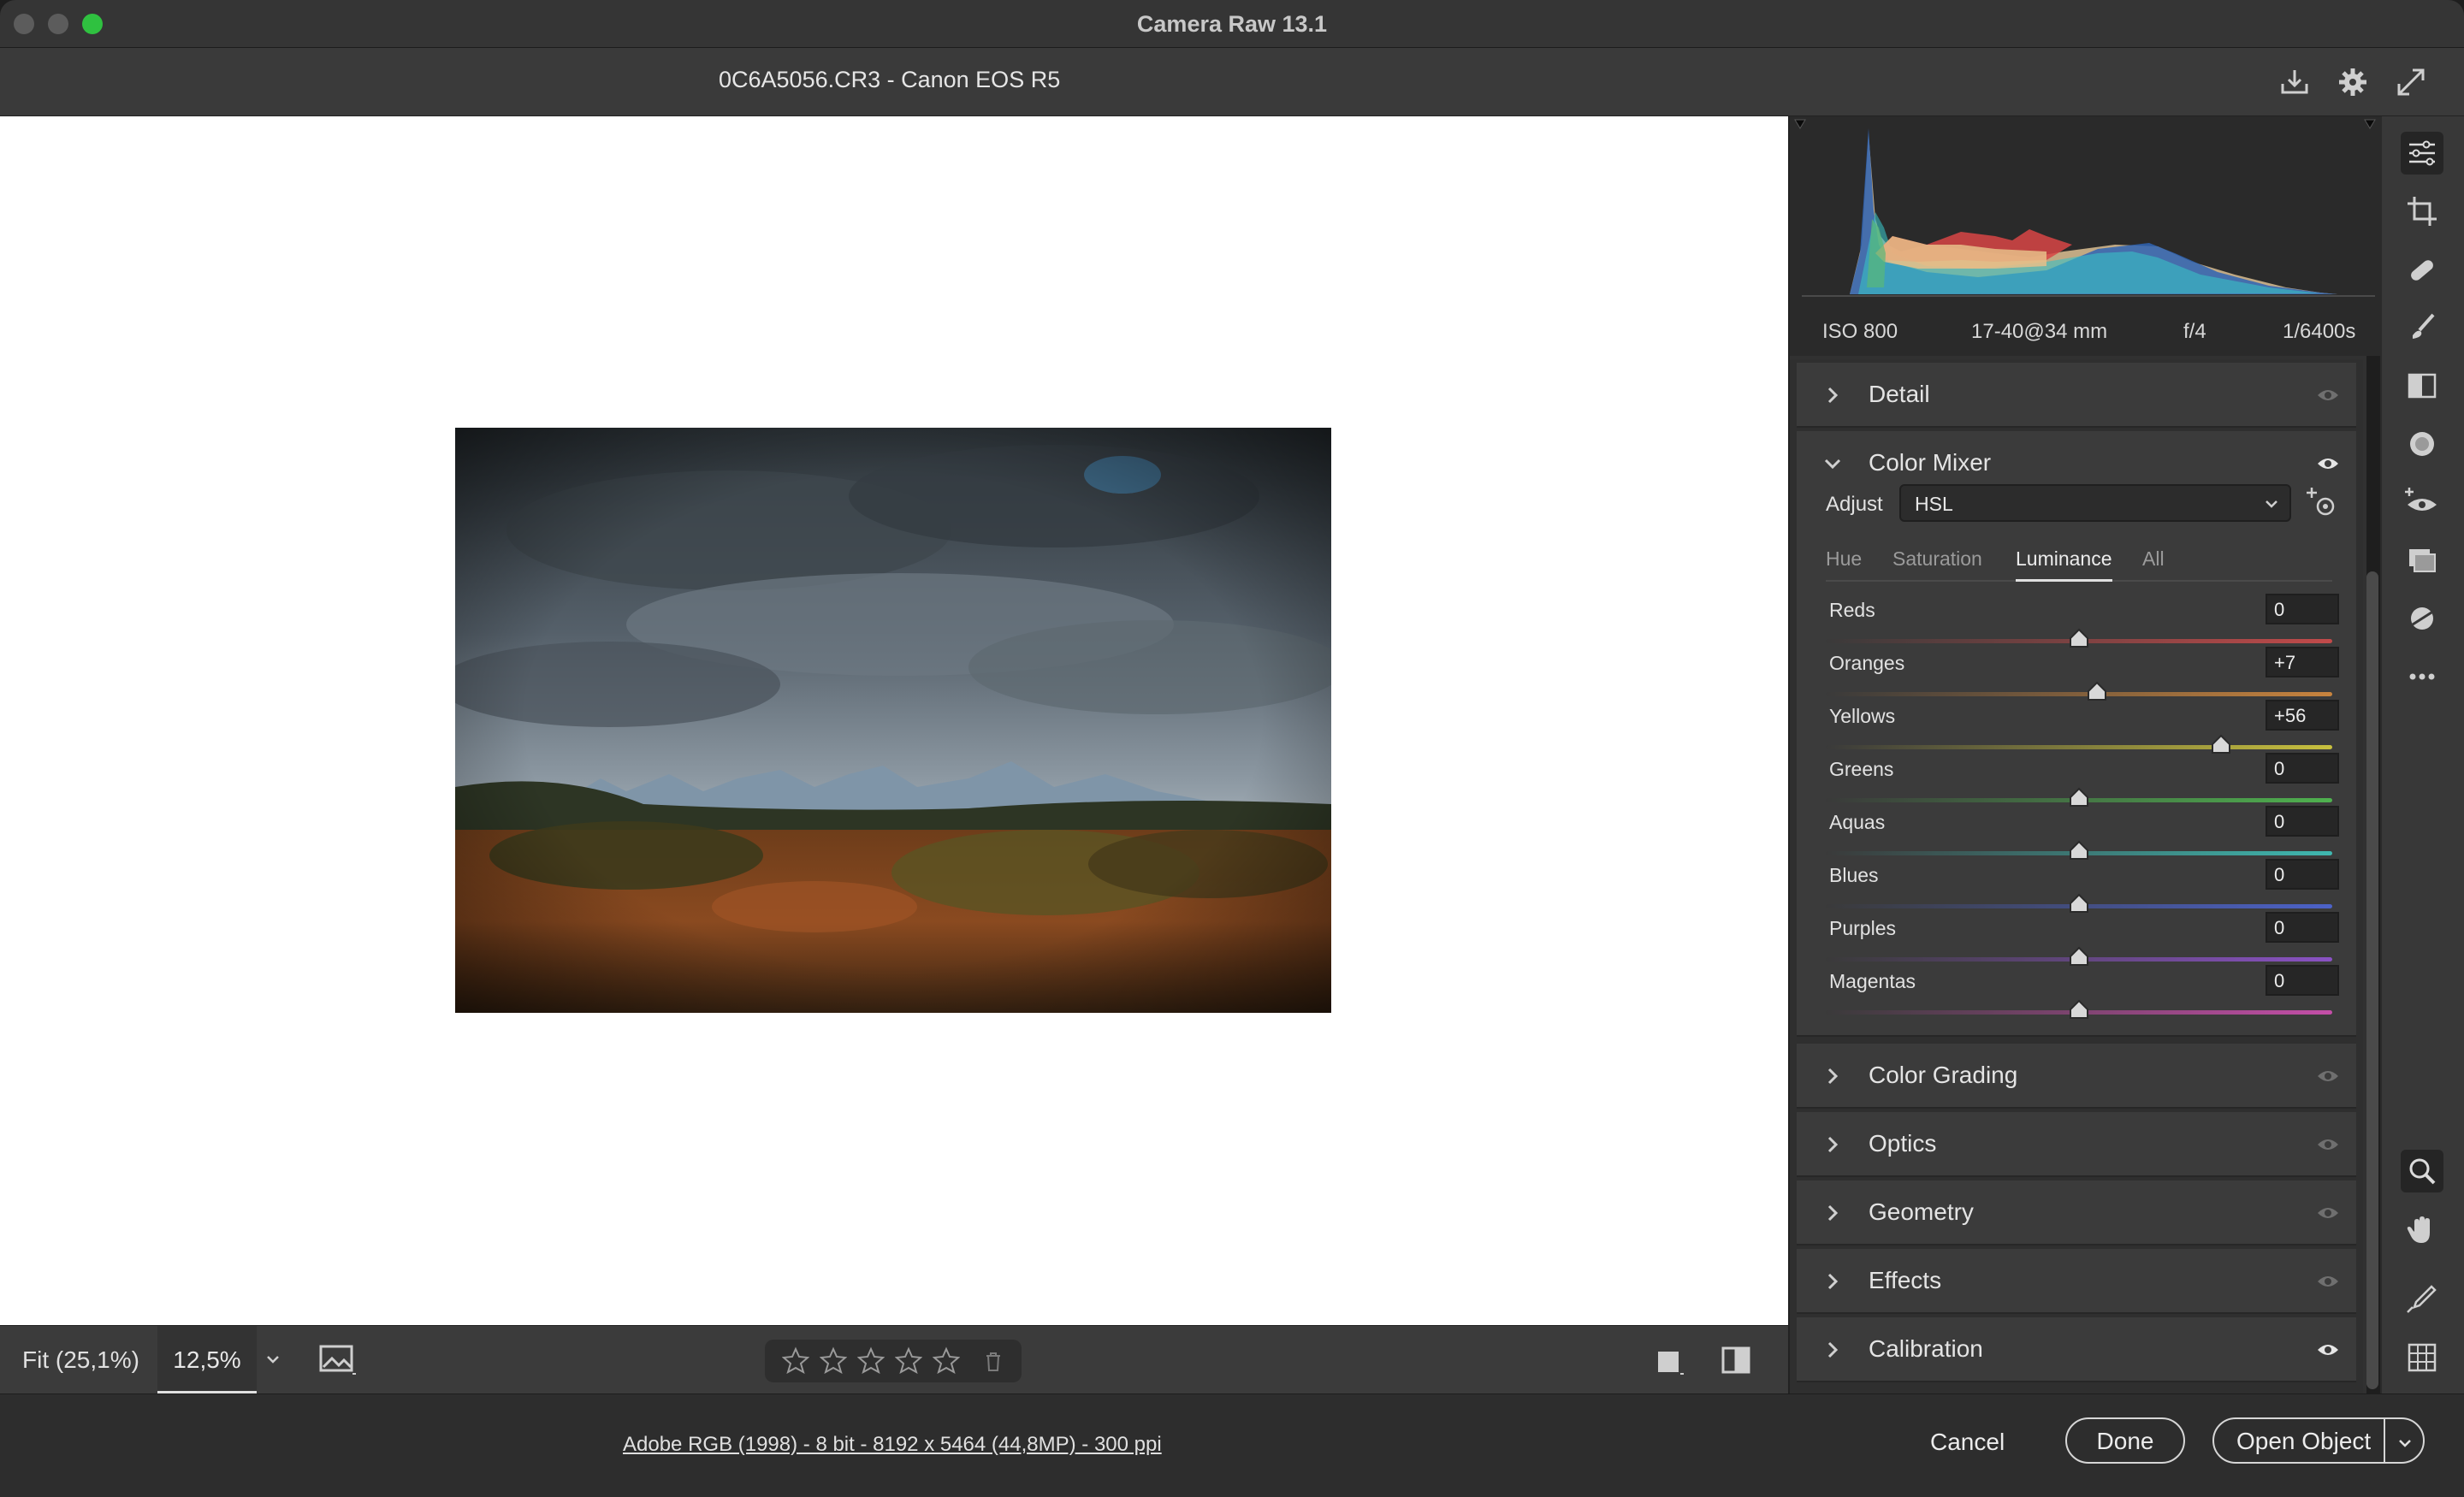  What do you see at coordinates (2076, 1076) in the screenshot?
I see `color-grading-section-header: Color Grading` at bounding box center [2076, 1076].